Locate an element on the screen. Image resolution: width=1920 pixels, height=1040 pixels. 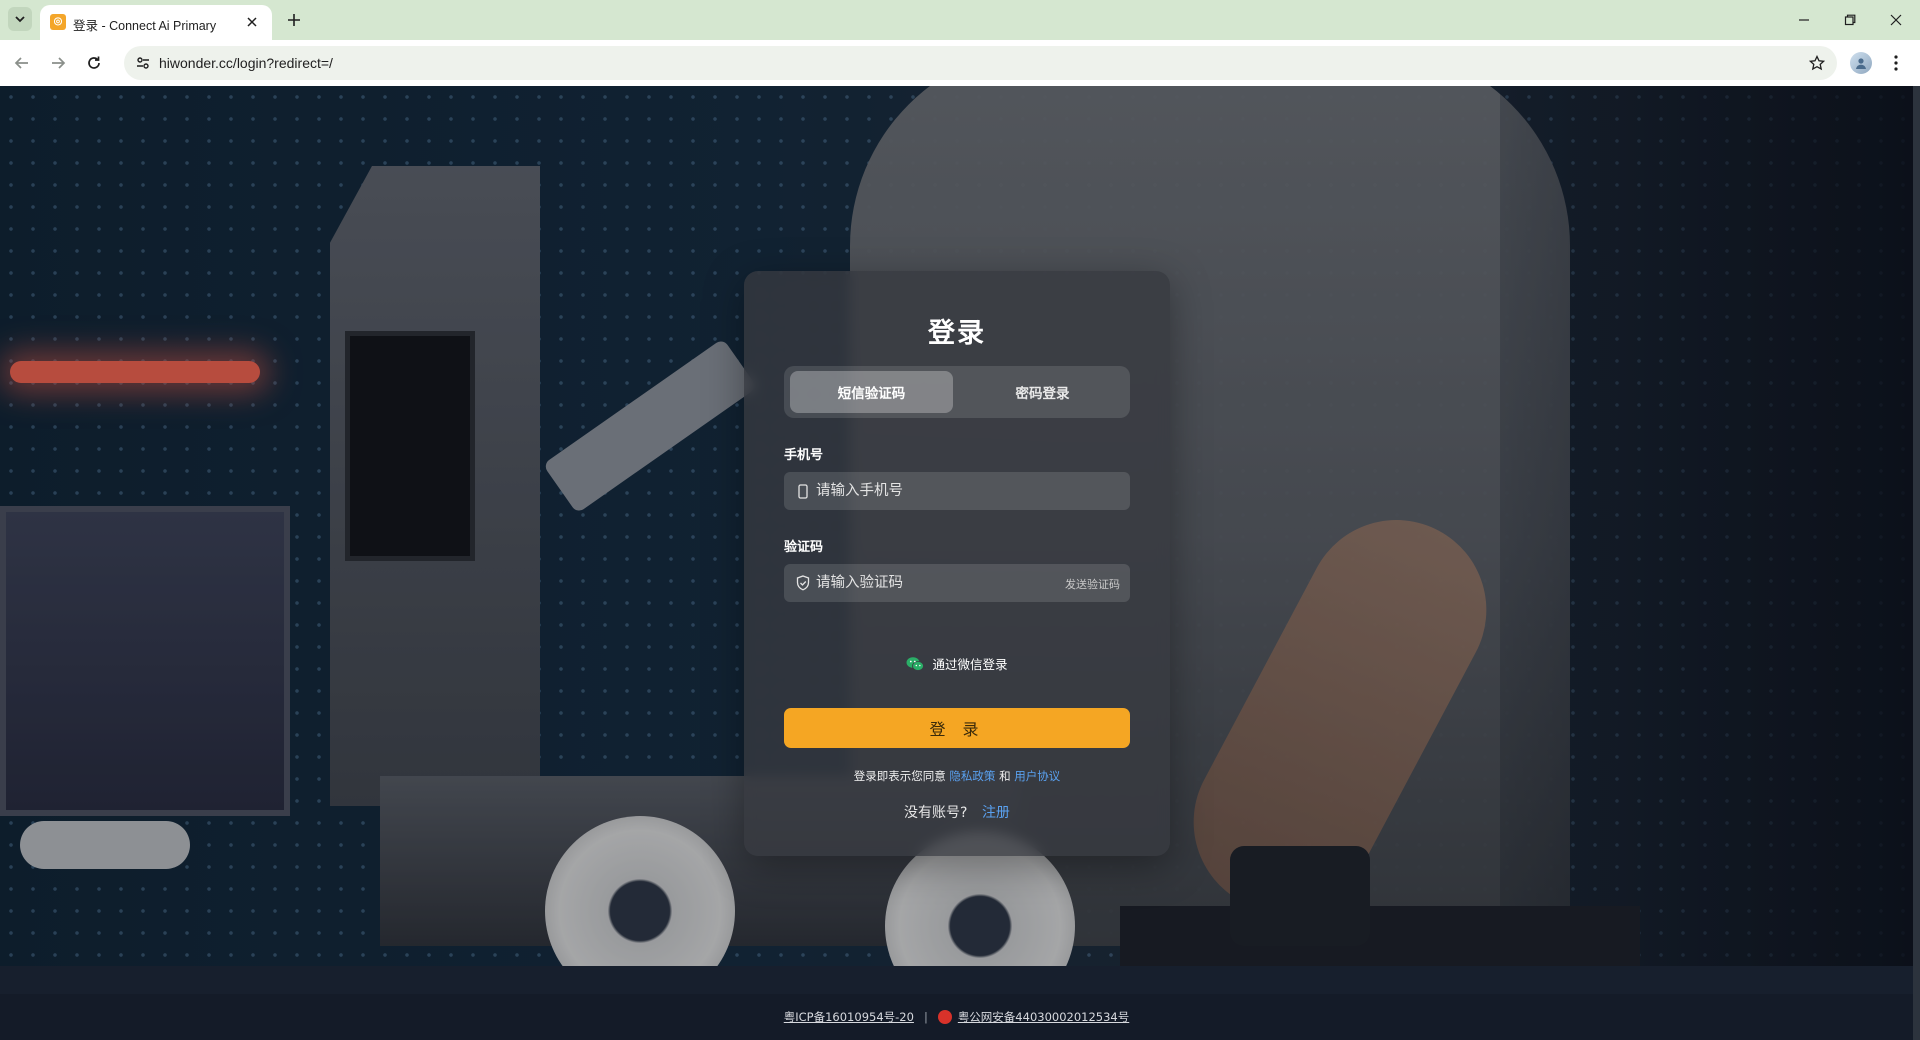
code-field: 发送验证码 is located at coordinates (957, 583).